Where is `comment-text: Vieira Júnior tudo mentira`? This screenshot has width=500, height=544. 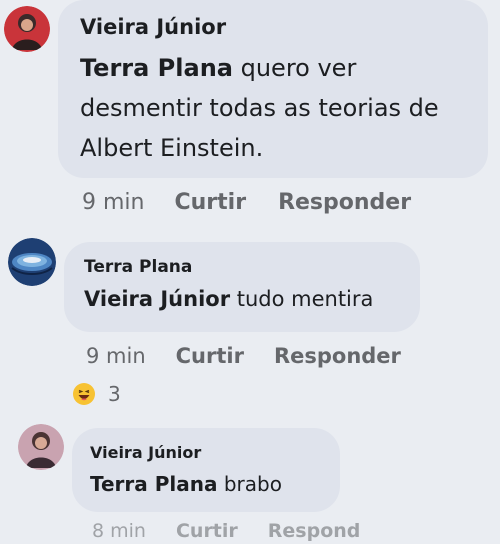
comment-text: Vieira Júnior tudo mentira is located at coordinates (242, 299).